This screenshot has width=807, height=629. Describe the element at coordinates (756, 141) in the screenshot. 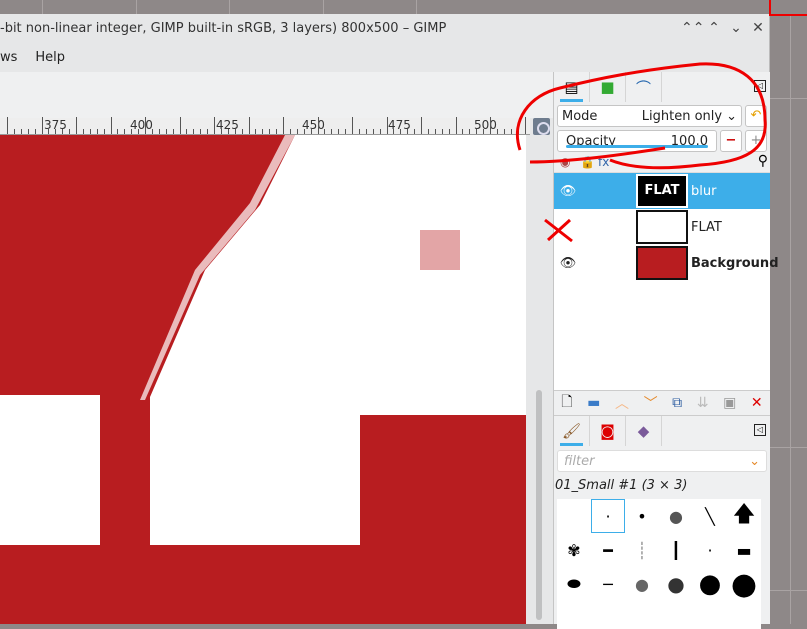

I see `opacity-increase-button: +` at that location.